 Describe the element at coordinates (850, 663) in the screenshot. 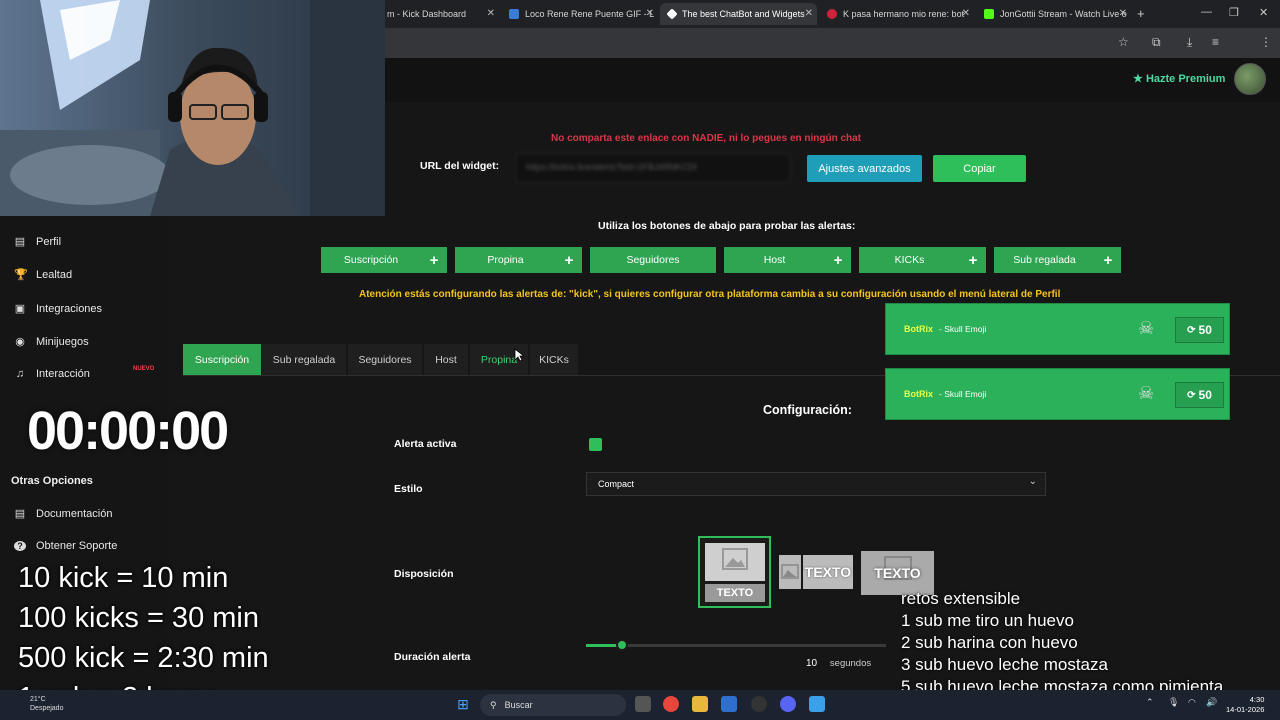

I see `duration-unit: segundos` at that location.